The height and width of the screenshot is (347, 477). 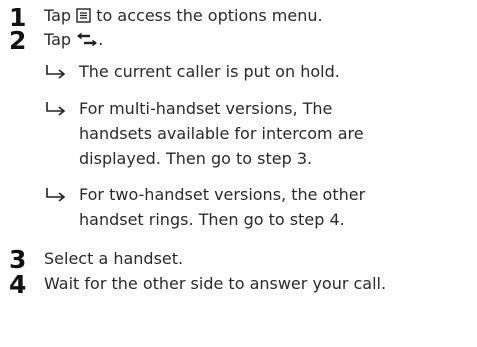 What do you see at coordinates (209, 71) in the screenshot?
I see `result-text-line: The current caller is put on hold.` at bounding box center [209, 71].